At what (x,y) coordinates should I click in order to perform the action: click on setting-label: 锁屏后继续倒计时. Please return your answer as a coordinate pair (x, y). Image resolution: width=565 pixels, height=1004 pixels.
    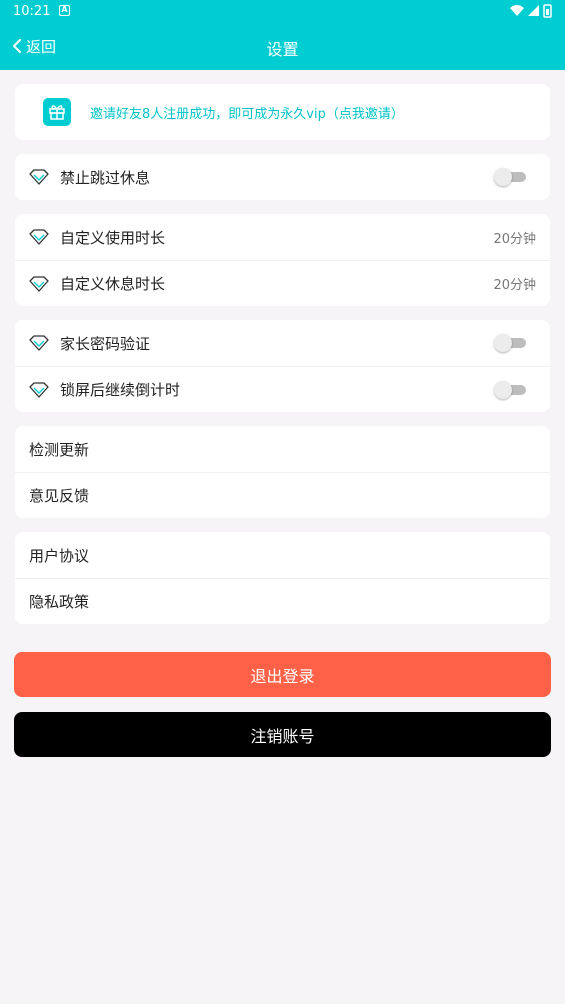
    Looking at the image, I should click on (120, 390).